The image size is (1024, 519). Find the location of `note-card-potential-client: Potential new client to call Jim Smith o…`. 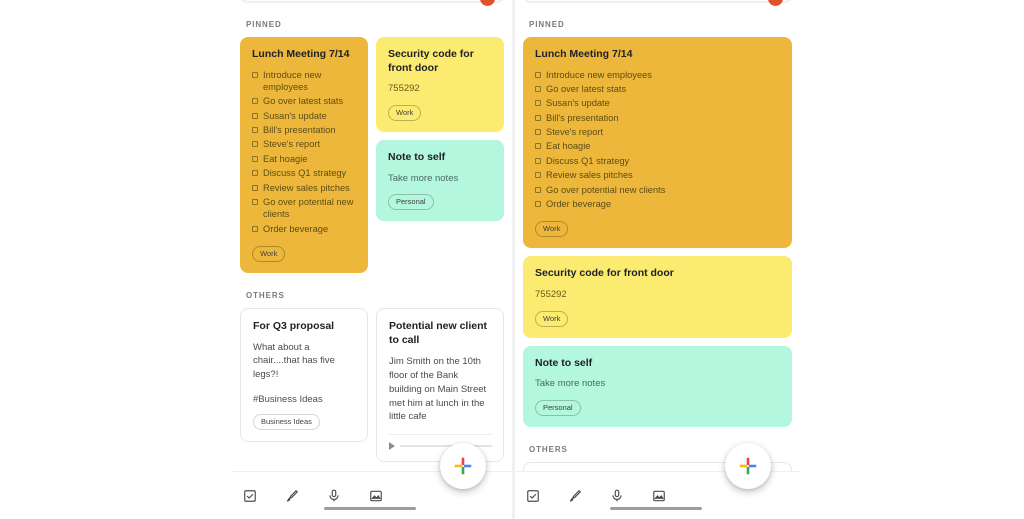

note-card-potential-client: Potential new client to call Jim Smith o… is located at coordinates (440, 385).